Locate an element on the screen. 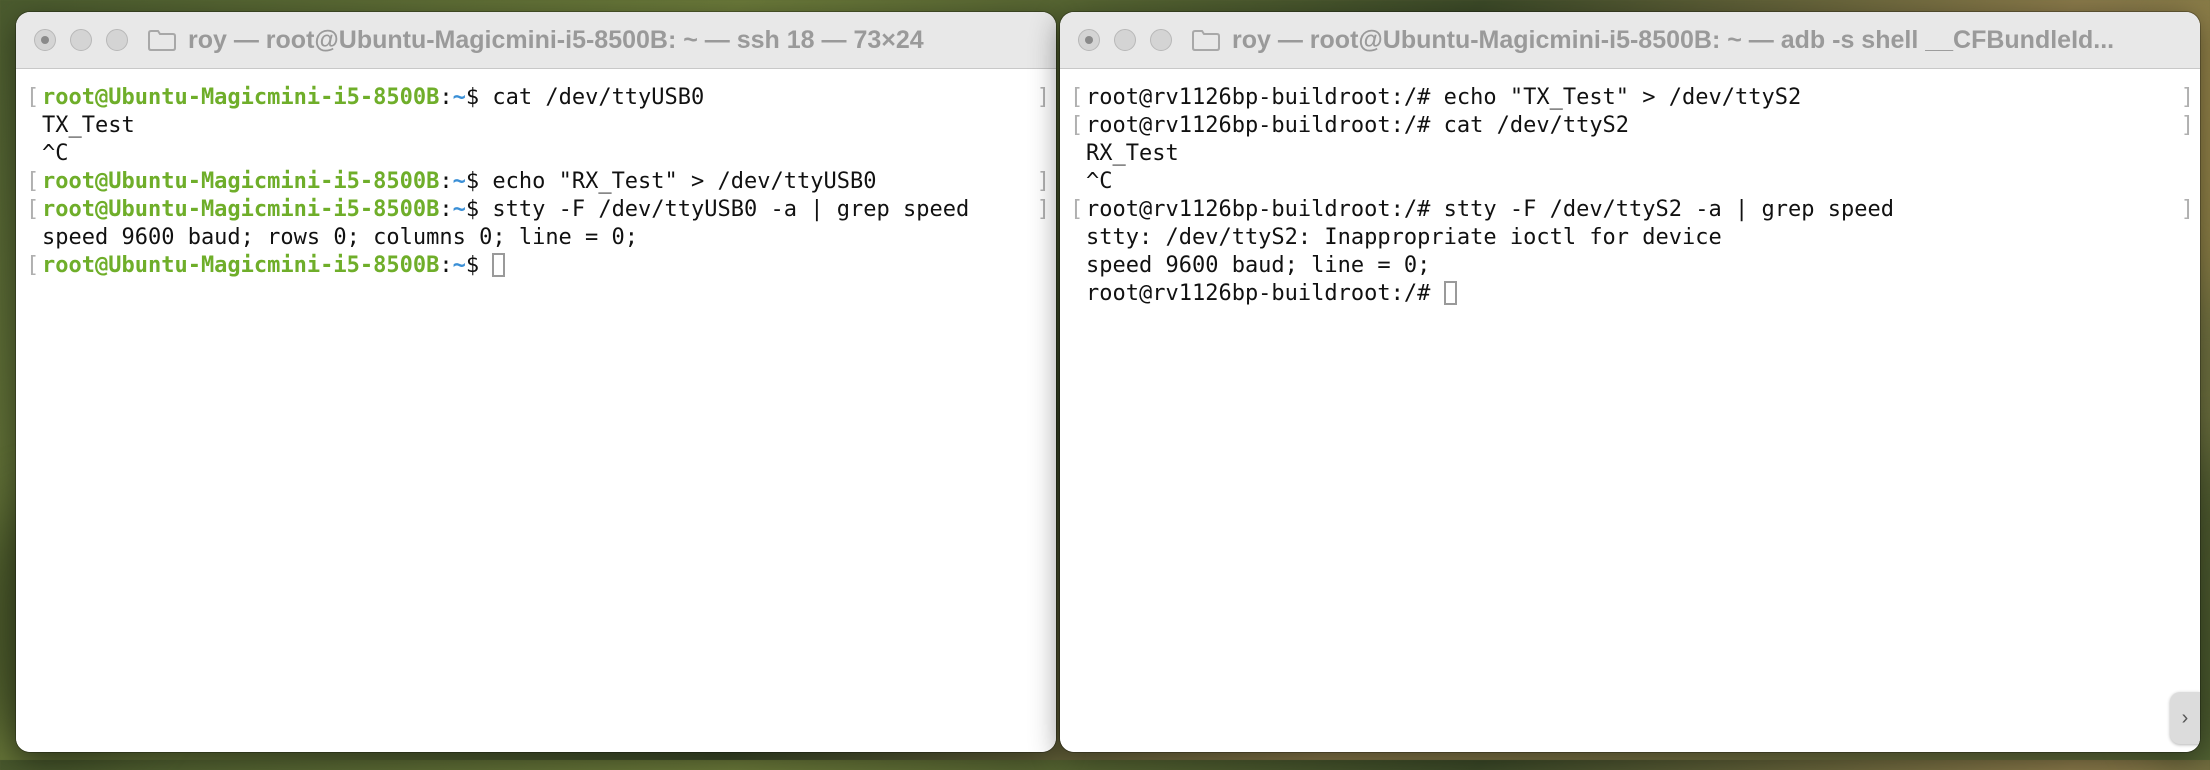  output-text: RX_Test is located at coordinates (1132, 153).